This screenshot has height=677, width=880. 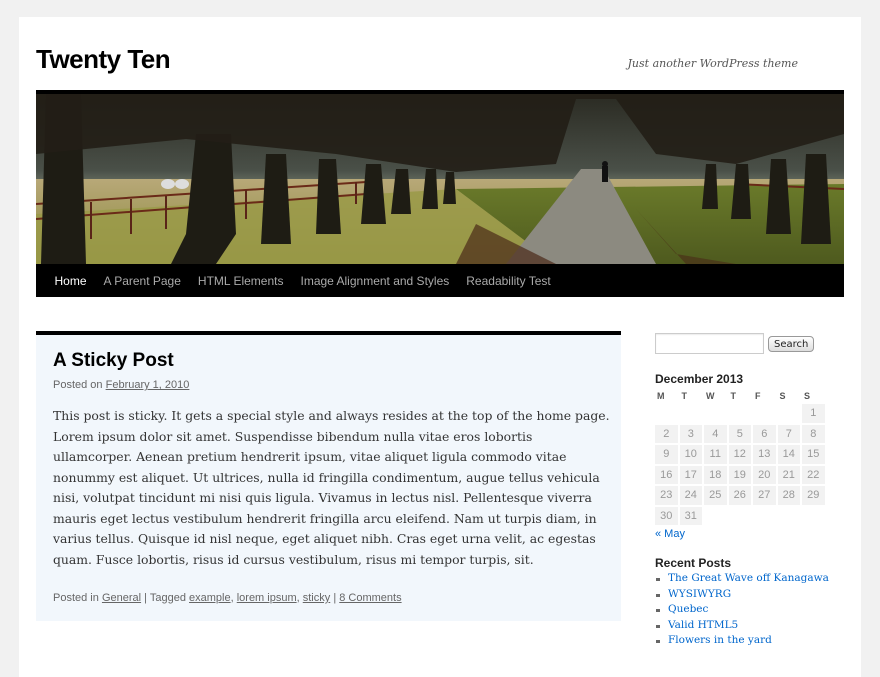 What do you see at coordinates (715, 474) in the screenshot?
I see `calendar-day: 18` at bounding box center [715, 474].